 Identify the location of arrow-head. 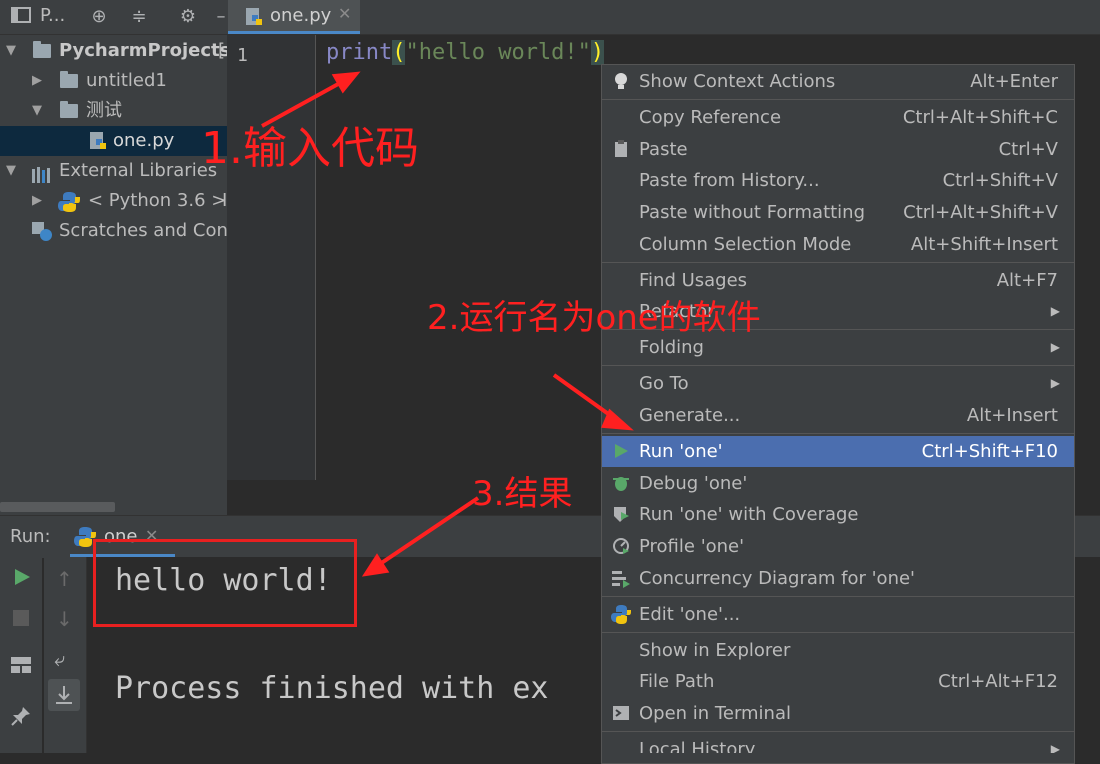
(346, 82).